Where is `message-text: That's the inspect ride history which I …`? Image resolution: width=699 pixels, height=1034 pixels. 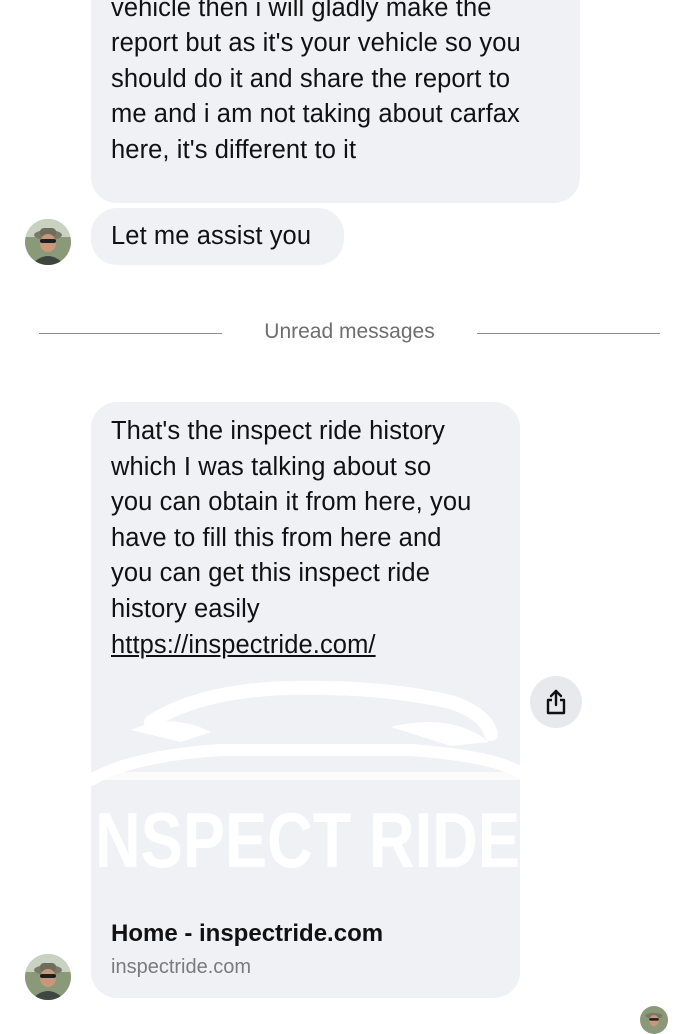 message-text: That's the inspect ride history which I … is located at coordinates (291, 538).